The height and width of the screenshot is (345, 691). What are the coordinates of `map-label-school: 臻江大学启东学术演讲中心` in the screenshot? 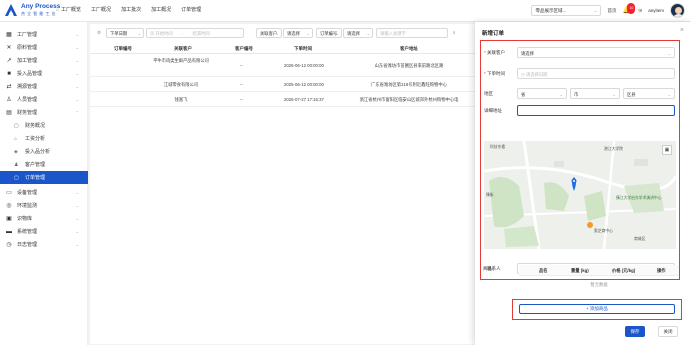 It's located at (639, 198).